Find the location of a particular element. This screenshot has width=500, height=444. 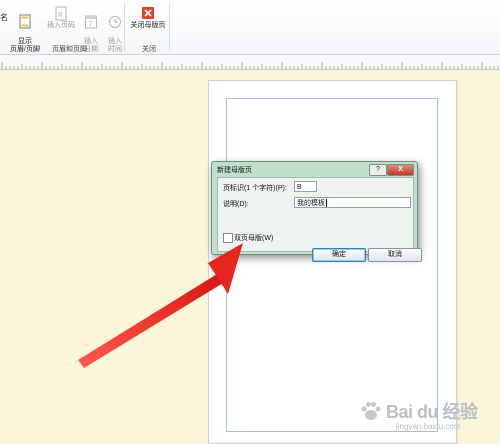

calendar-icon: 7 is located at coordinates (91, 22).